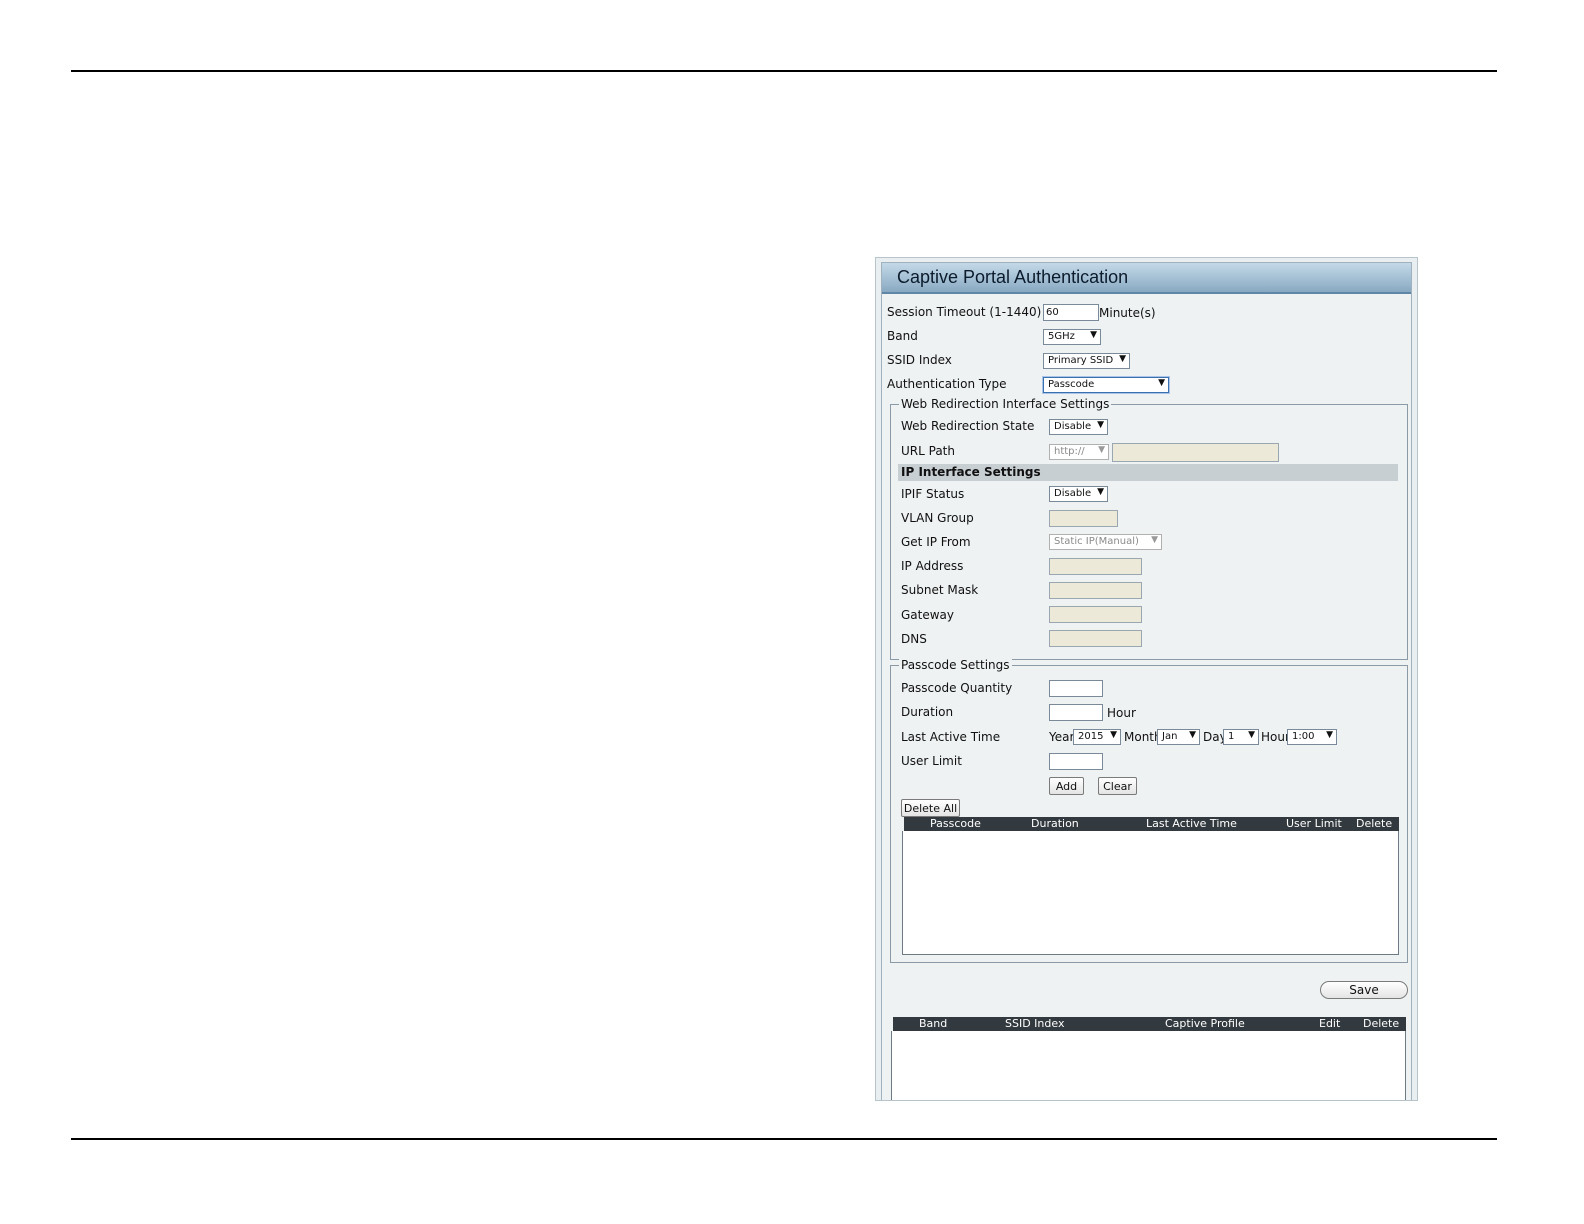  Describe the element at coordinates (1076, 688) in the screenshot. I see `passcode-quantity-input` at that location.